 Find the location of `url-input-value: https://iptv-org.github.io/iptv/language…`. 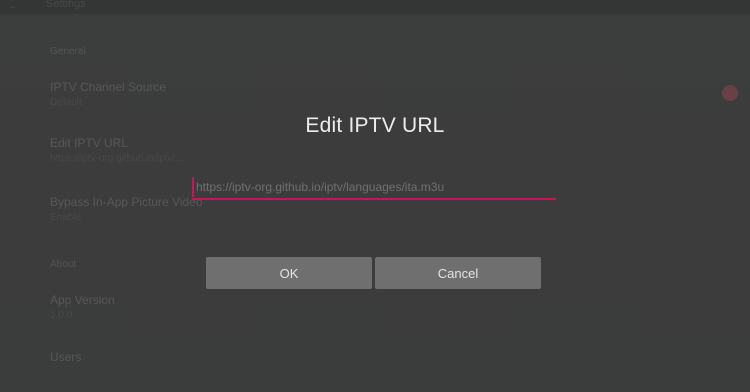

url-input-value: https://iptv-org.github.io/iptv/language… is located at coordinates (320, 187).